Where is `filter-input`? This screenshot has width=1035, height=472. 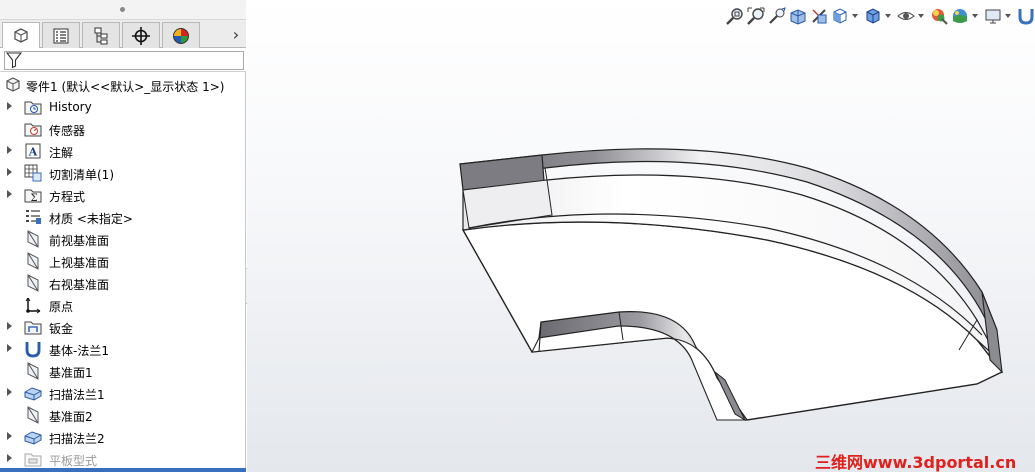
filter-input is located at coordinates (124, 60).